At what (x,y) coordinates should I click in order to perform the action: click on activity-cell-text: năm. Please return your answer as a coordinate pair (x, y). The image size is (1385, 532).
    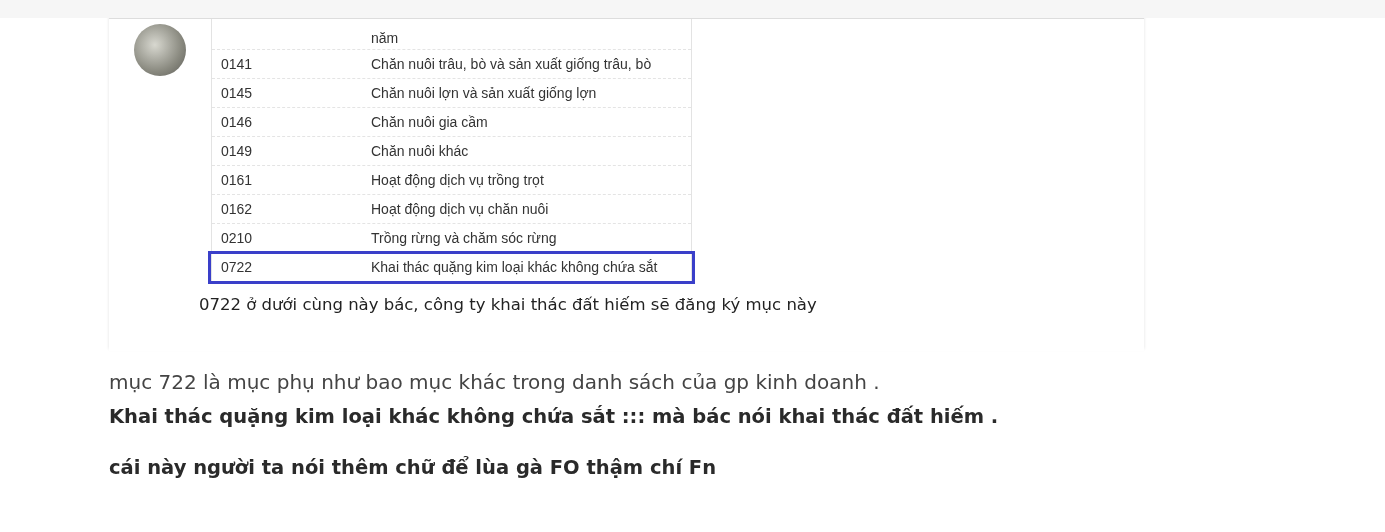
    Looking at the image, I should click on (385, 38).